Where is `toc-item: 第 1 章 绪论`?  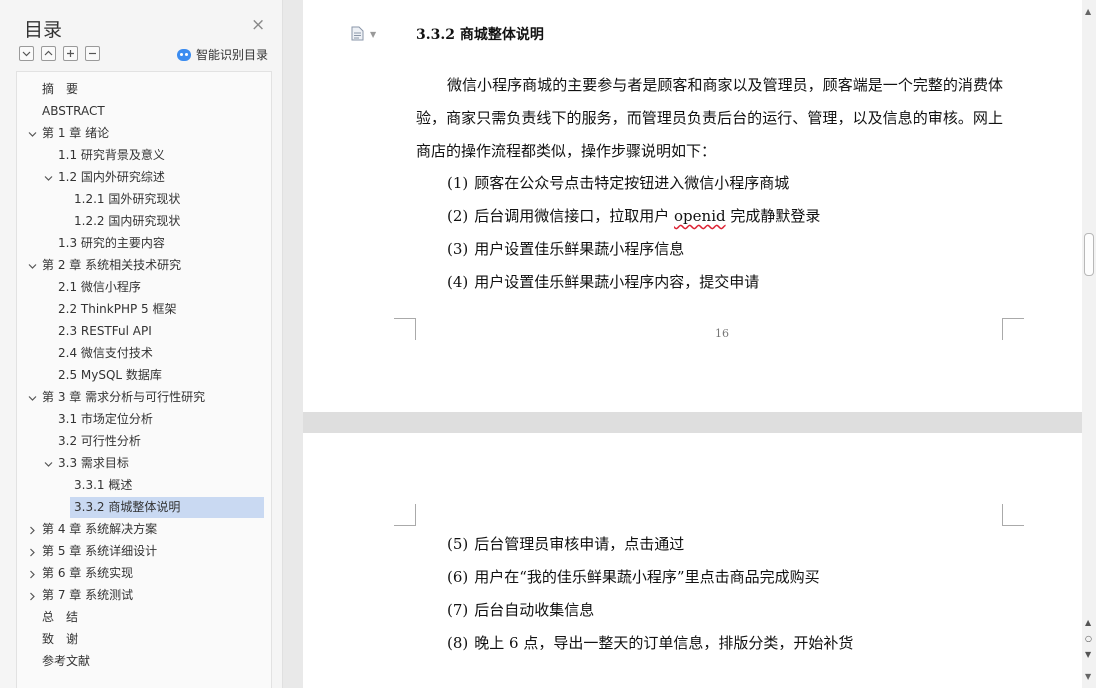 toc-item: 第 1 章 绪论 is located at coordinates (69, 133).